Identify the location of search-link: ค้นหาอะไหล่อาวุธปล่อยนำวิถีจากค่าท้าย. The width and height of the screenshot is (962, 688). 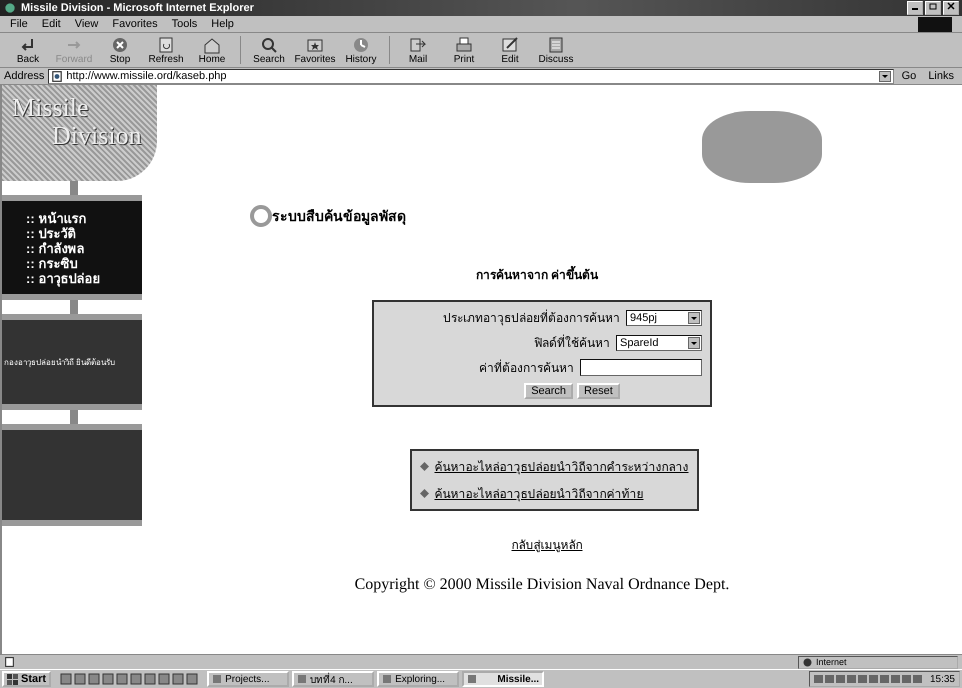
(539, 493).